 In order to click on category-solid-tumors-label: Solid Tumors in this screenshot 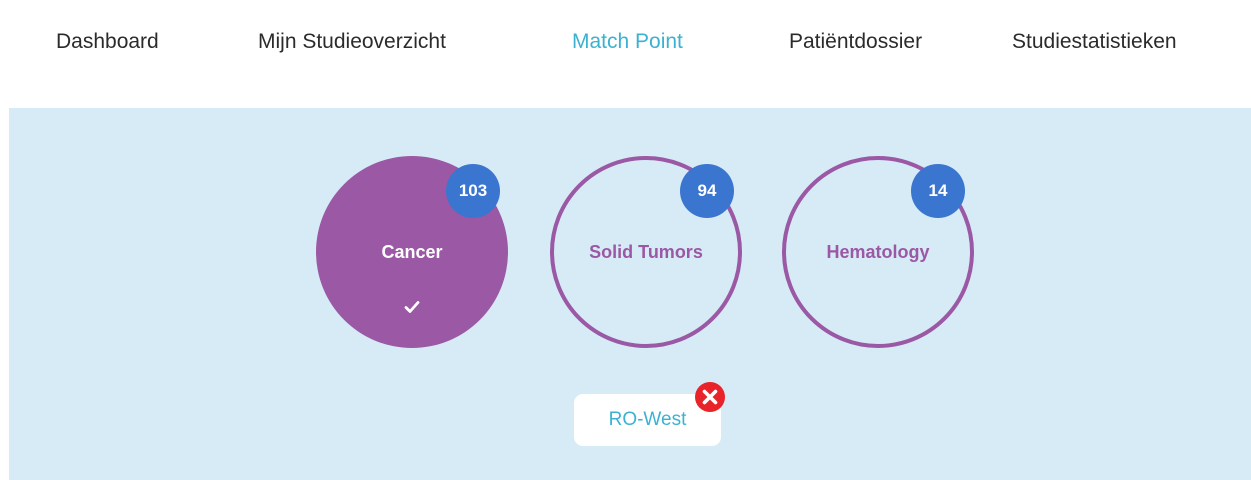, I will do `click(646, 252)`.